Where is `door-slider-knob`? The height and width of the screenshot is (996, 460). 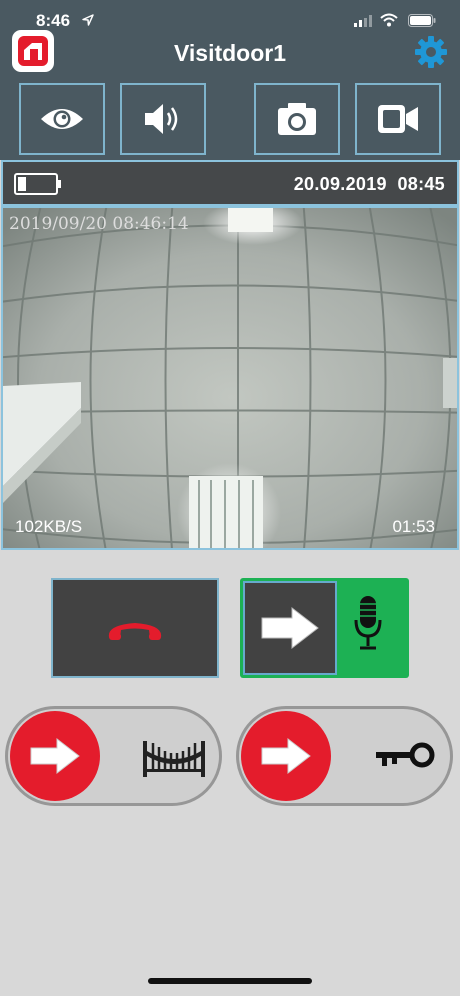 door-slider-knob is located at coordinates (286, 756).